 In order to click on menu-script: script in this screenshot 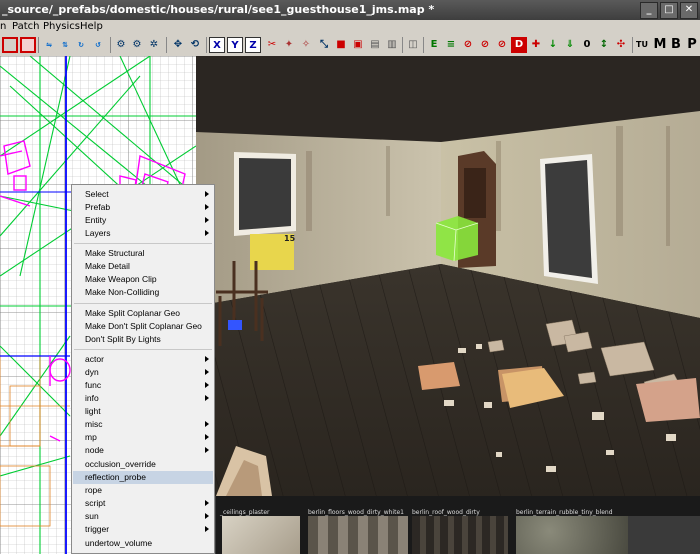, I will do `click(143, 503)`.